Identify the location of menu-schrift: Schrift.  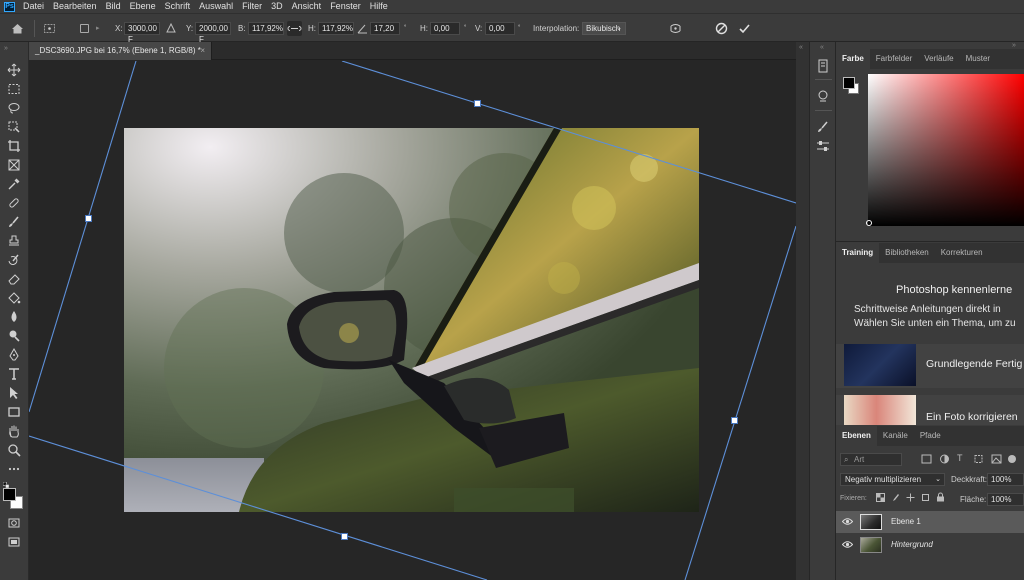
(178, 6).